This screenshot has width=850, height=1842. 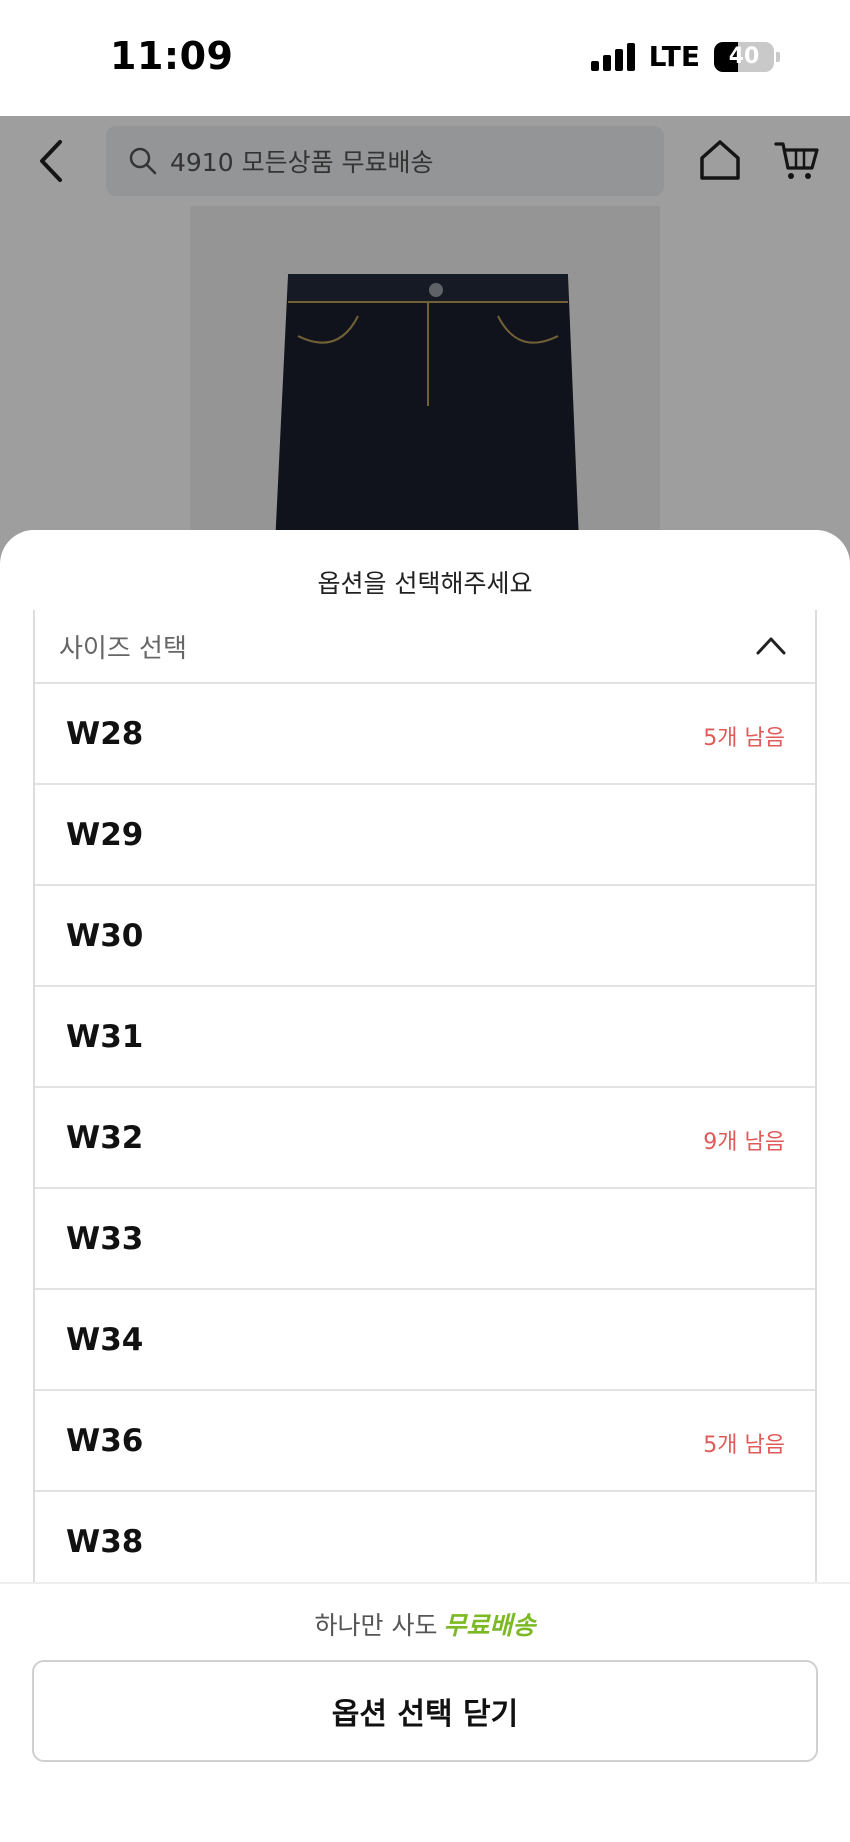 What do you see at coordinates (123, 648) in the screenshot?
I see `size-select-placeholder: 사이즈 선택` at bounding box center [123, 648].